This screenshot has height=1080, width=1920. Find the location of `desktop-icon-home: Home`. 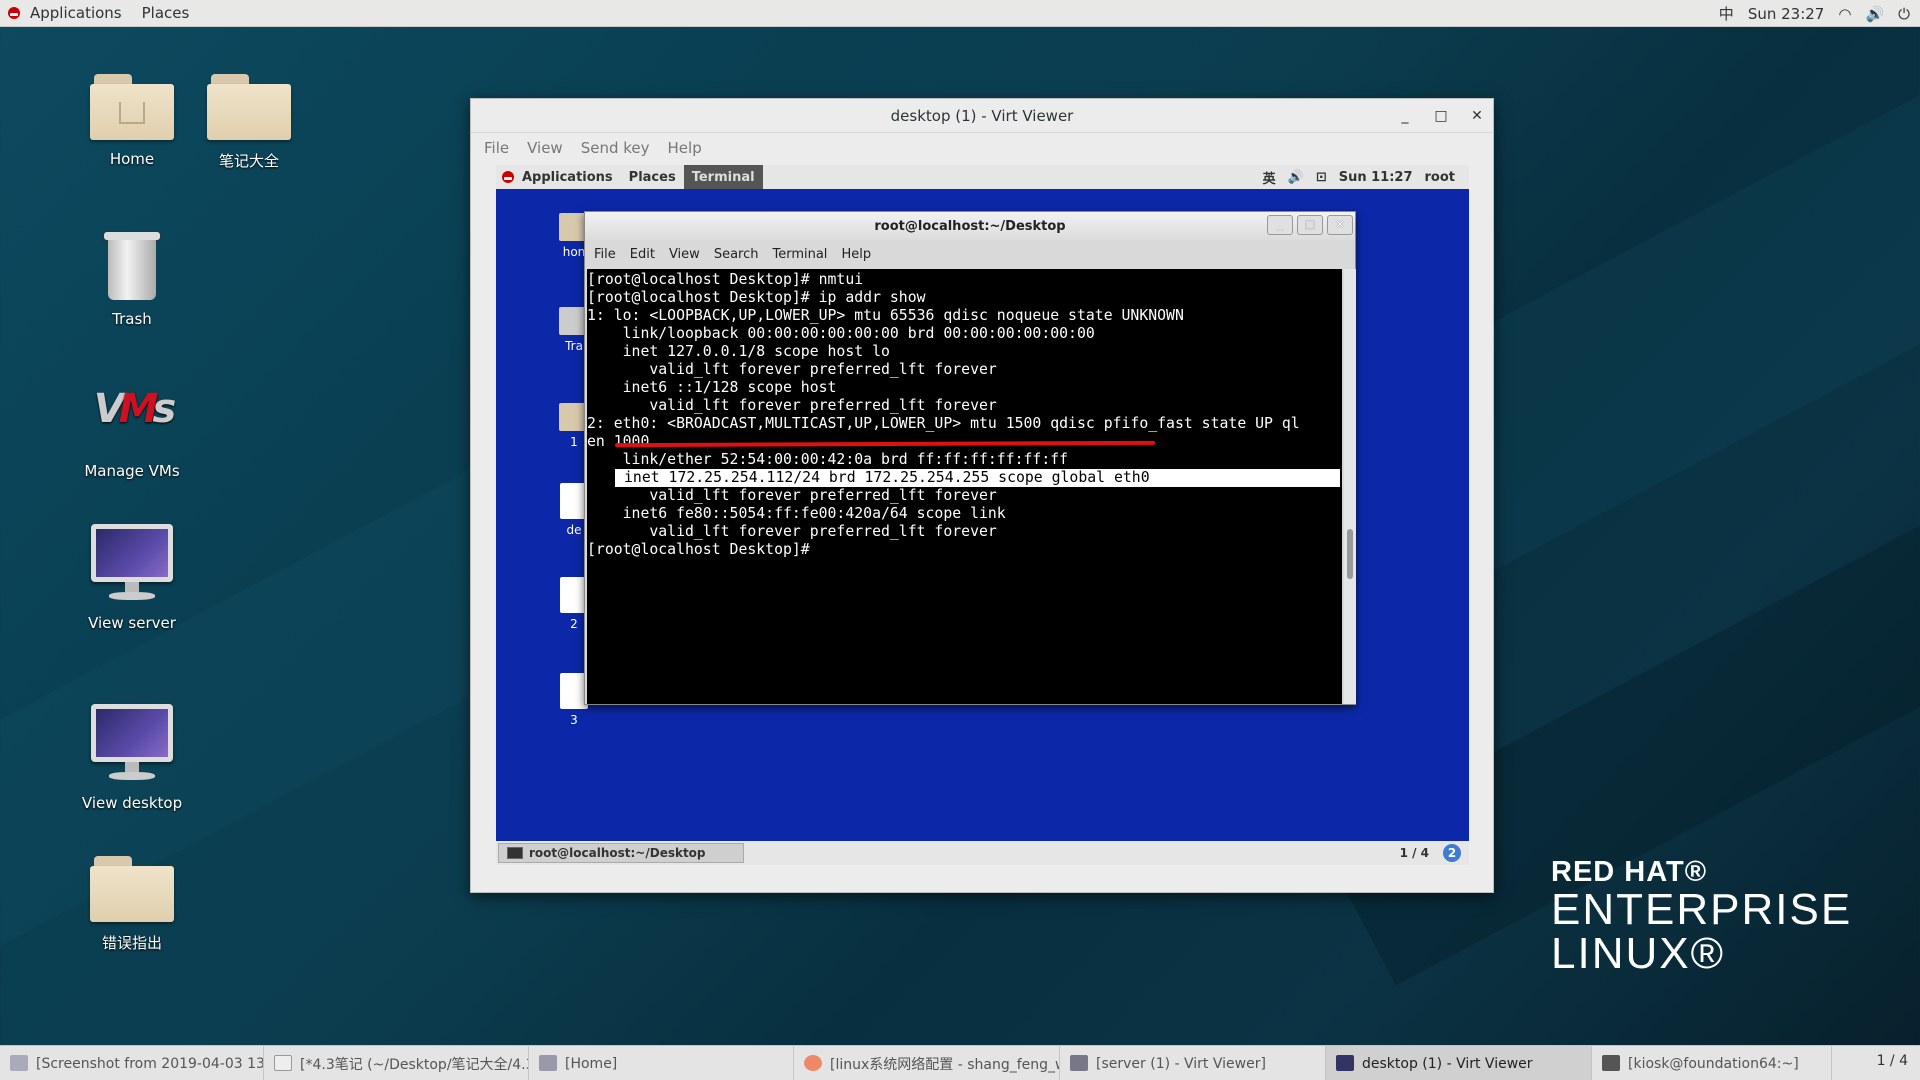

desktop-icon-home: Home is located at coordinates (132, 121).